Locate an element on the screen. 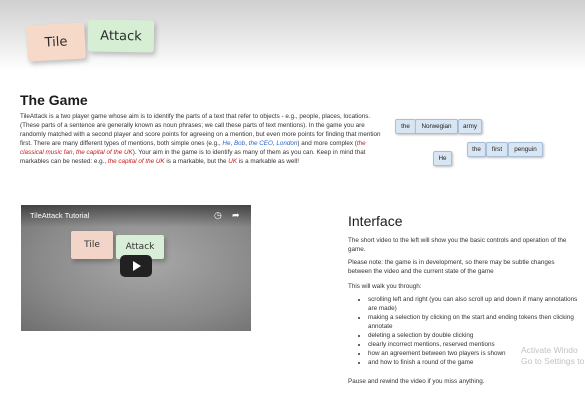  token: Norwegian is located at coordinates (436, 126).